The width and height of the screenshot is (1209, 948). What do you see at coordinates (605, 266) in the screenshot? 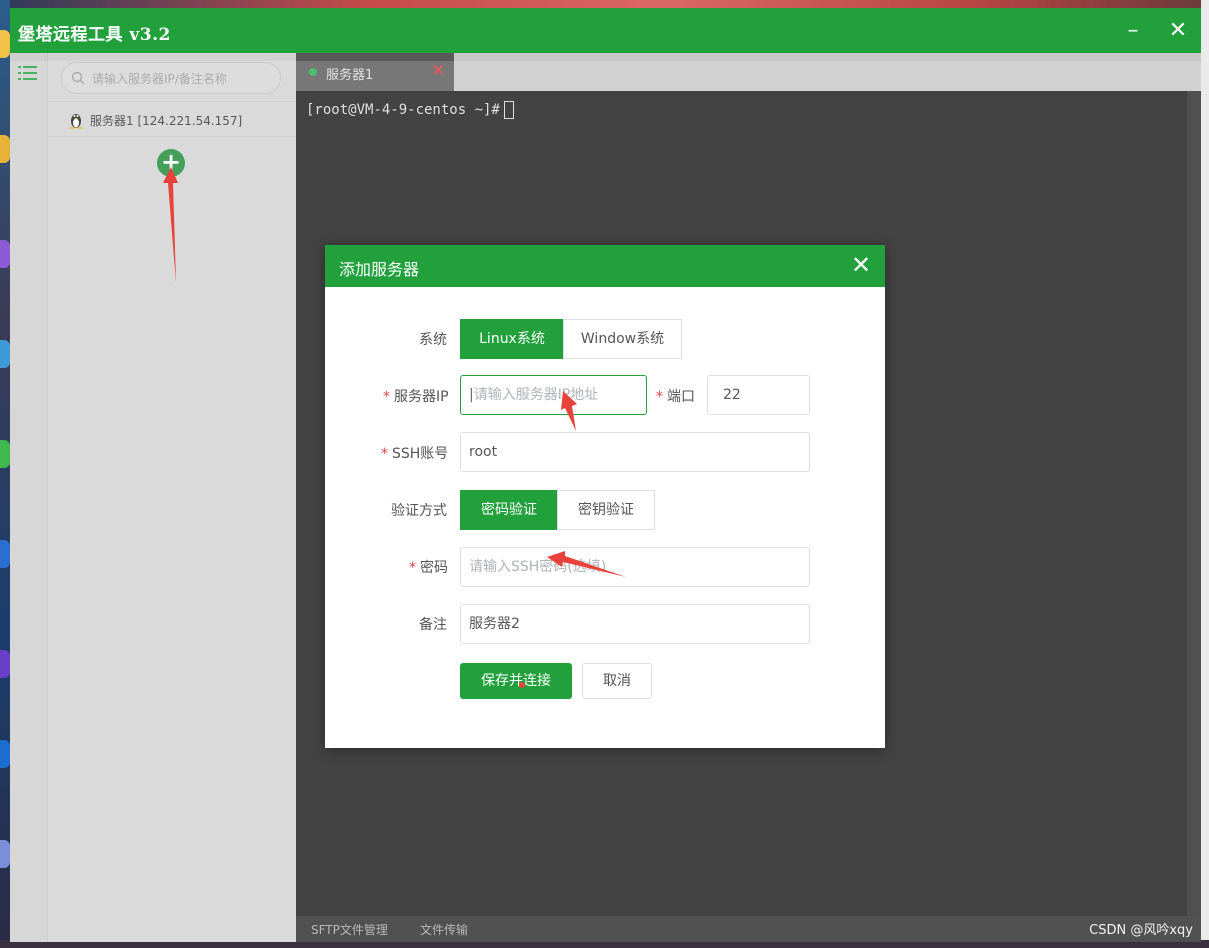
I see `dialog-header: 添加服务器 ✕` at bounding box center [605, 266].